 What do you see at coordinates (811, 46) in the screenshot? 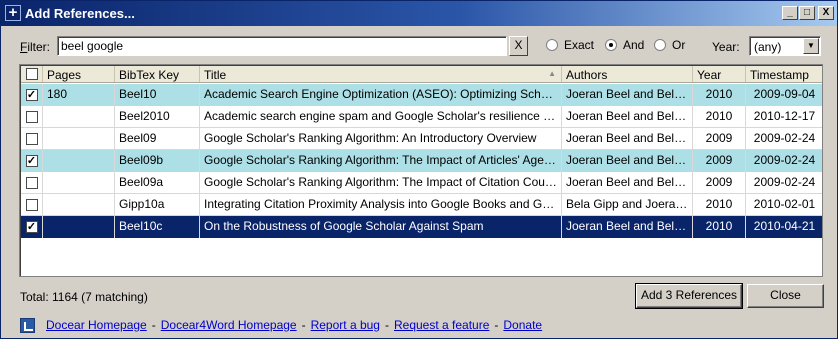
I see `chevron-down-icon: ▼` at bounding box center [811, 46].